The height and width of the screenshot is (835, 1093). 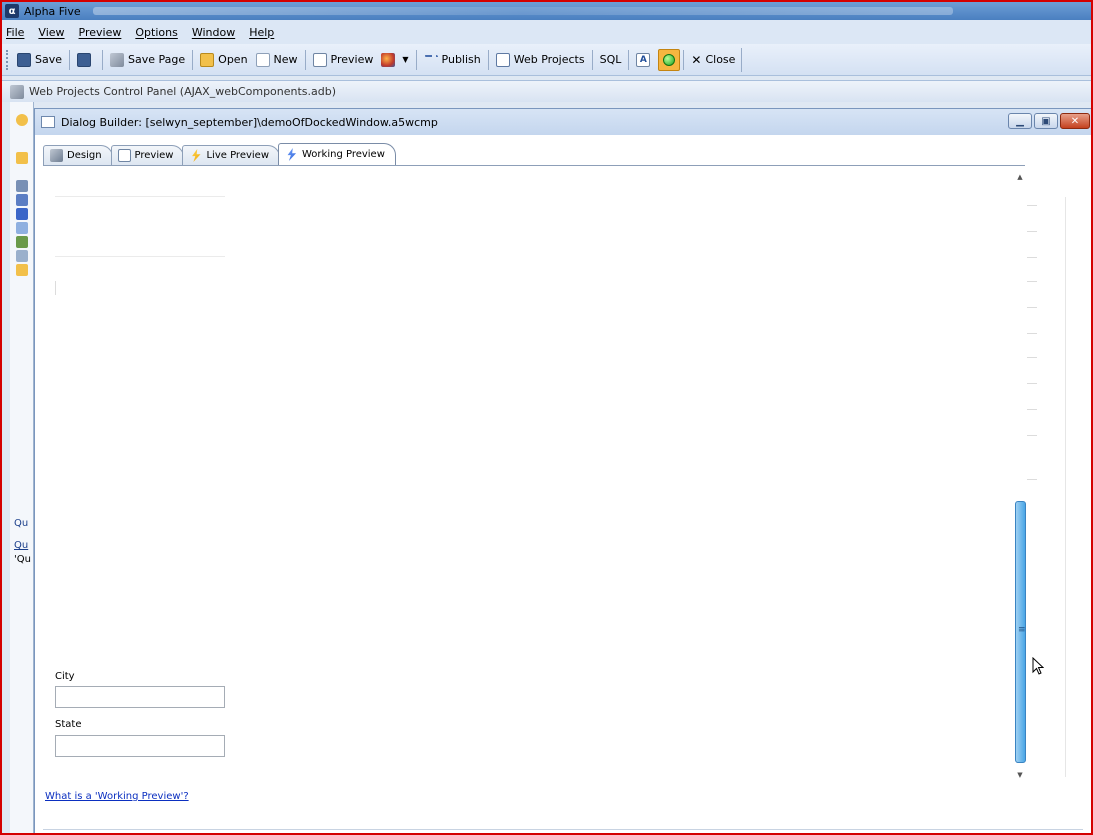 I want to click on sql-button: SQL, so click(x=611, y=60).